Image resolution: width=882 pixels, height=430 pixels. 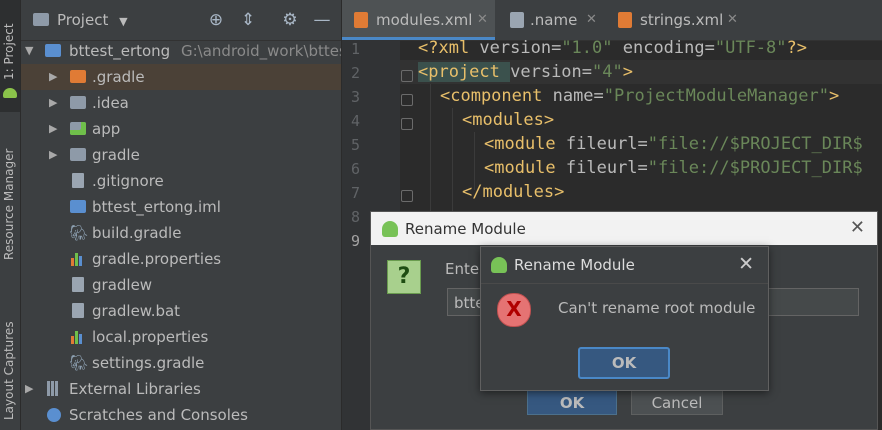 What do you see at coordinates (181, 77) in the screenshot?
I see `tree-item-gradle-cache: ▶ .gradle` at bounding box center [181, 77].